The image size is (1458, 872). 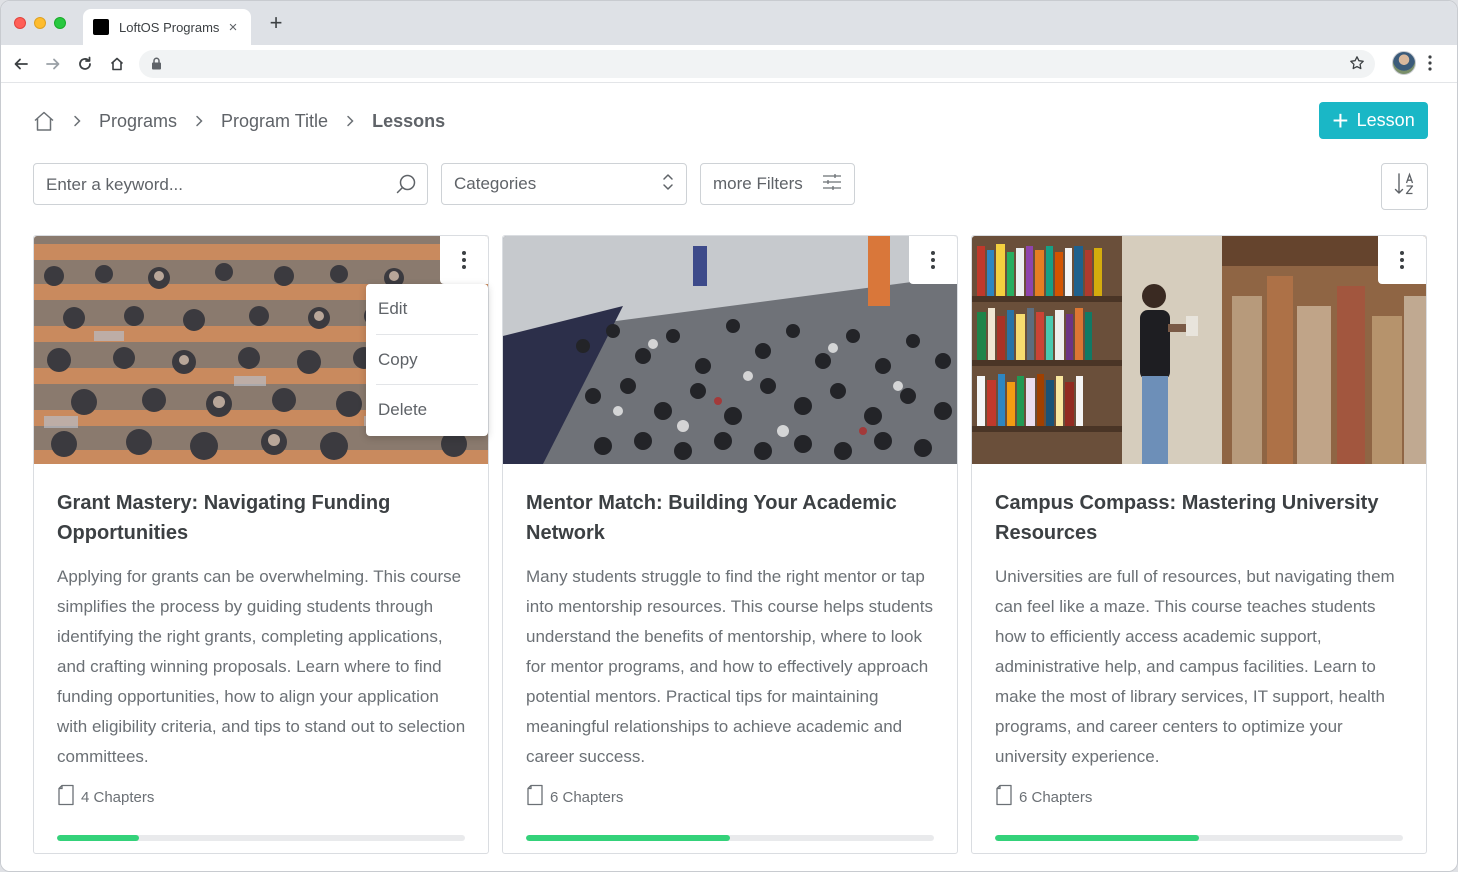 I want to click on search-icon, so click(x=406, y=186).